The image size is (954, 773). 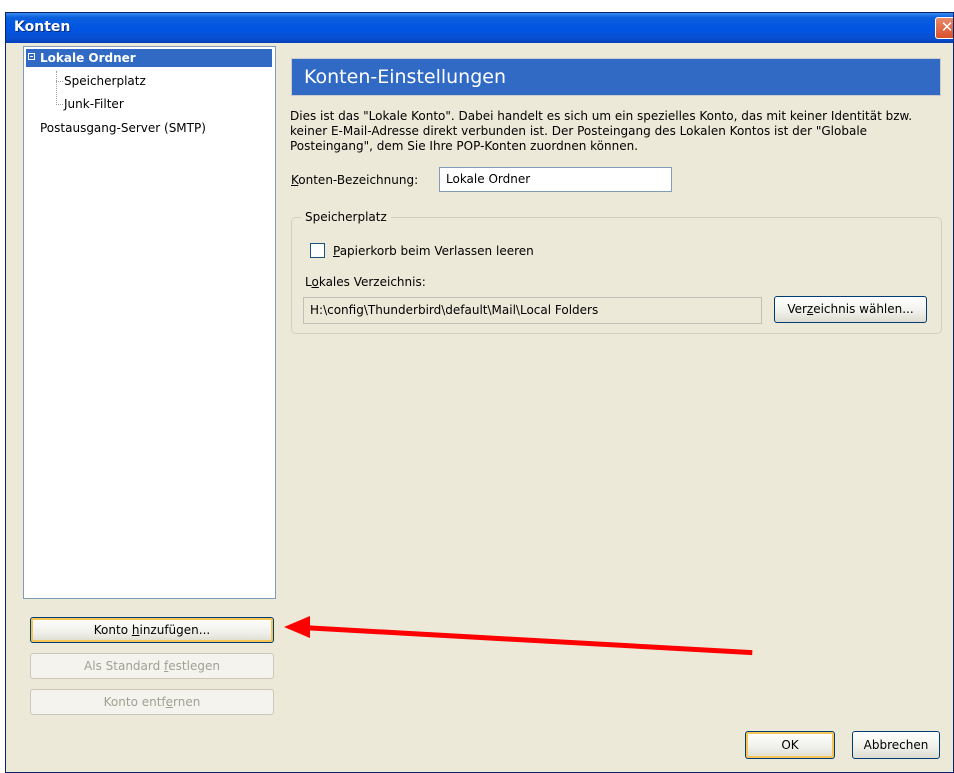 What do you see at coordinates (797, 309) in the screenshot?
I see `button-label: Ver` at bounding box center [797, 309].